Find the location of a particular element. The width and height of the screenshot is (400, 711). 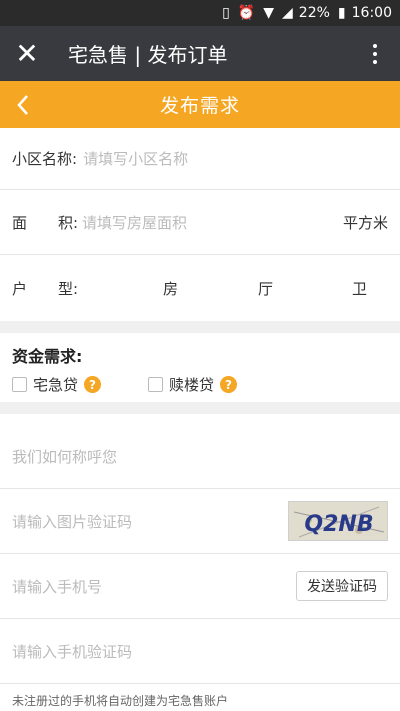

signal-icon: ◢ is located at coordinates (287, 13).